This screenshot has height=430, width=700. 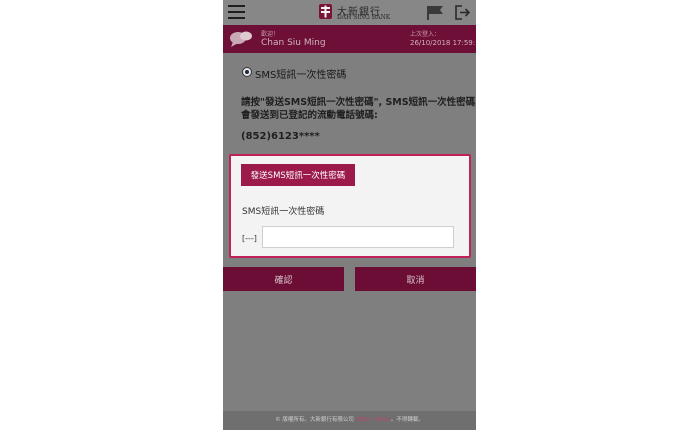 What do you see at coordinates (364, 17) in the screenshot?
I see `logo-english-text: DAH SING BANK` at bounding box center [364, 17].